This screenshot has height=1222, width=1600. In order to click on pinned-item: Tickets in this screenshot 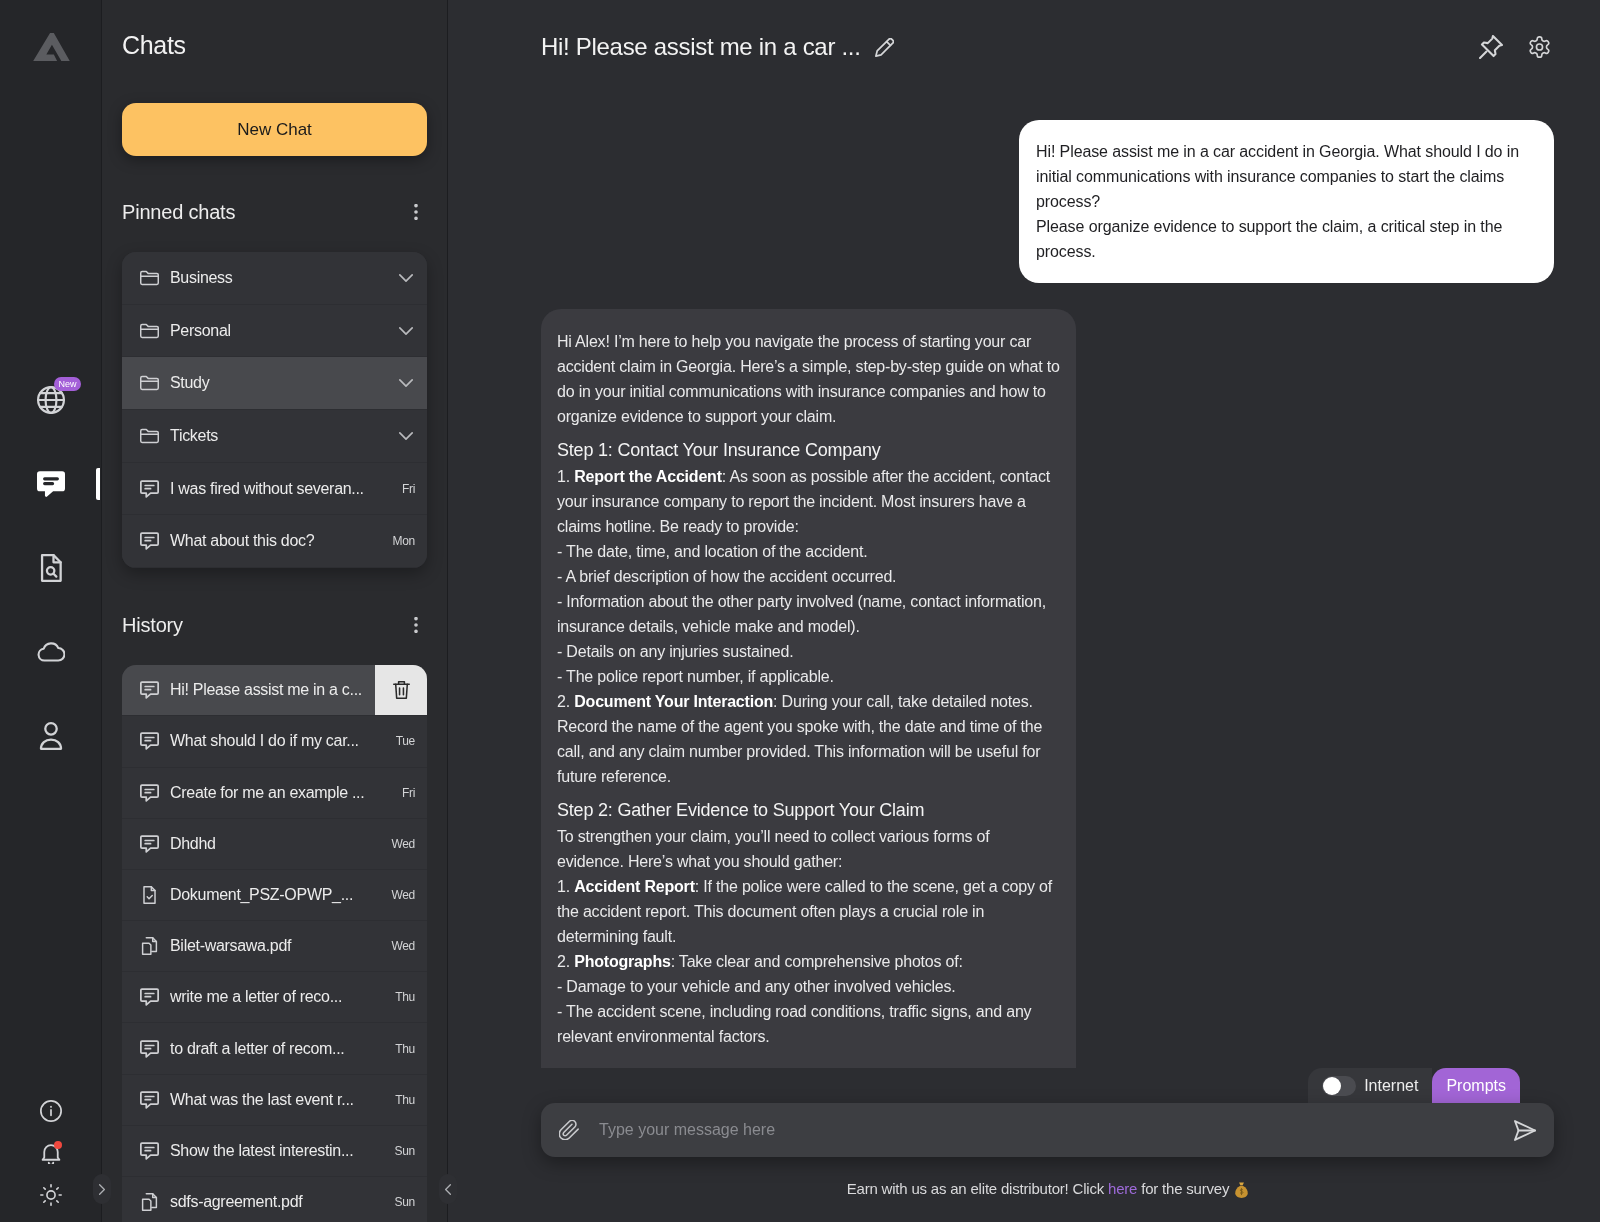, I will do `click(274, 436)`.